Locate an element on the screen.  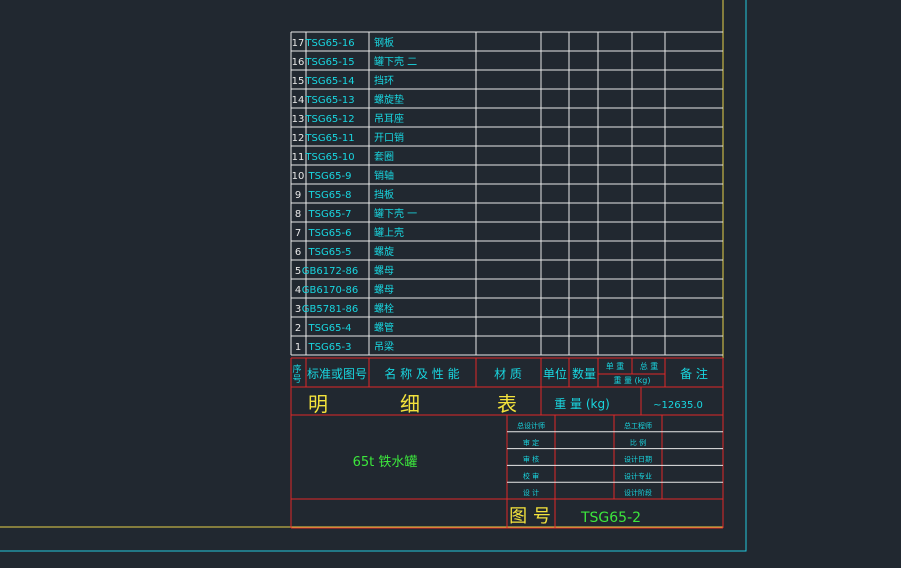
table-row: 12 TSG65-11 开口销 is located at coordinates (348, 137).